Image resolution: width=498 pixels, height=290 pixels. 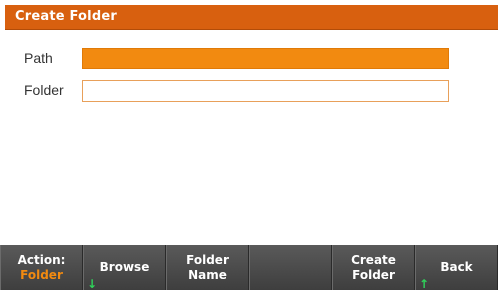 What do you see at coordinates (290, 267) in the screenshot?
I see `softkey-blank` at bounding box center [290, 267].